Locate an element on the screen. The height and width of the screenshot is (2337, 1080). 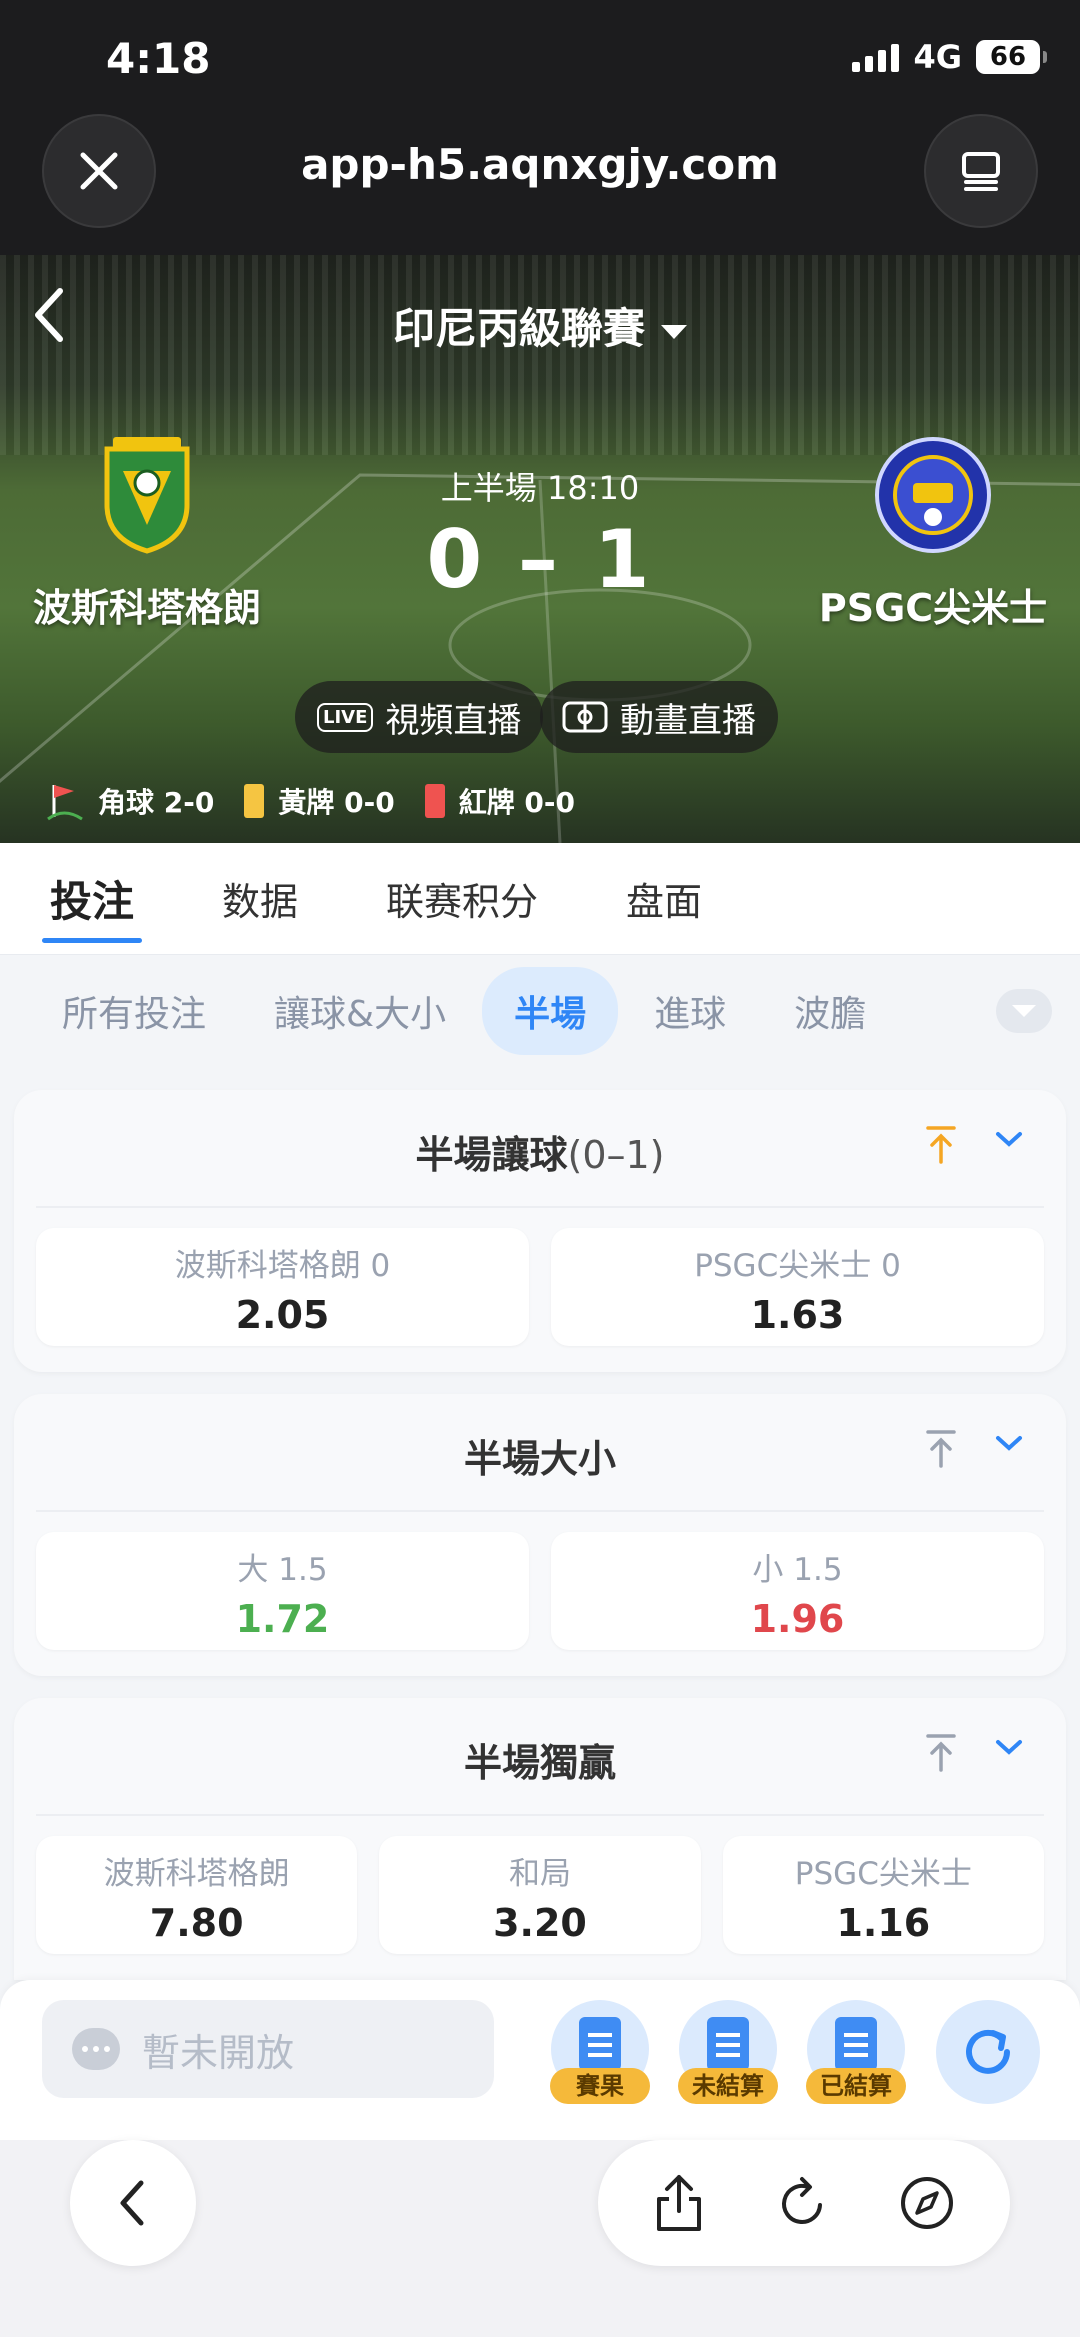
odds-value: 1.16 is located at coordinates (883, 1923).